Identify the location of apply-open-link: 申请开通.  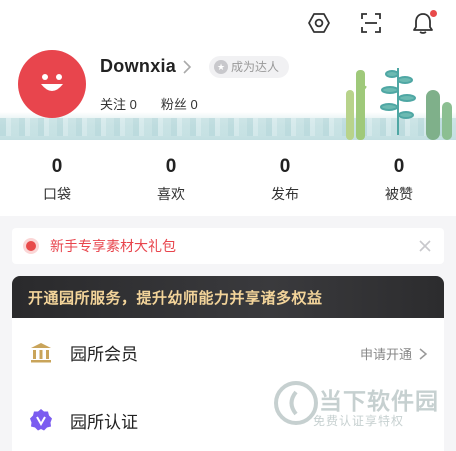
(394, 353).